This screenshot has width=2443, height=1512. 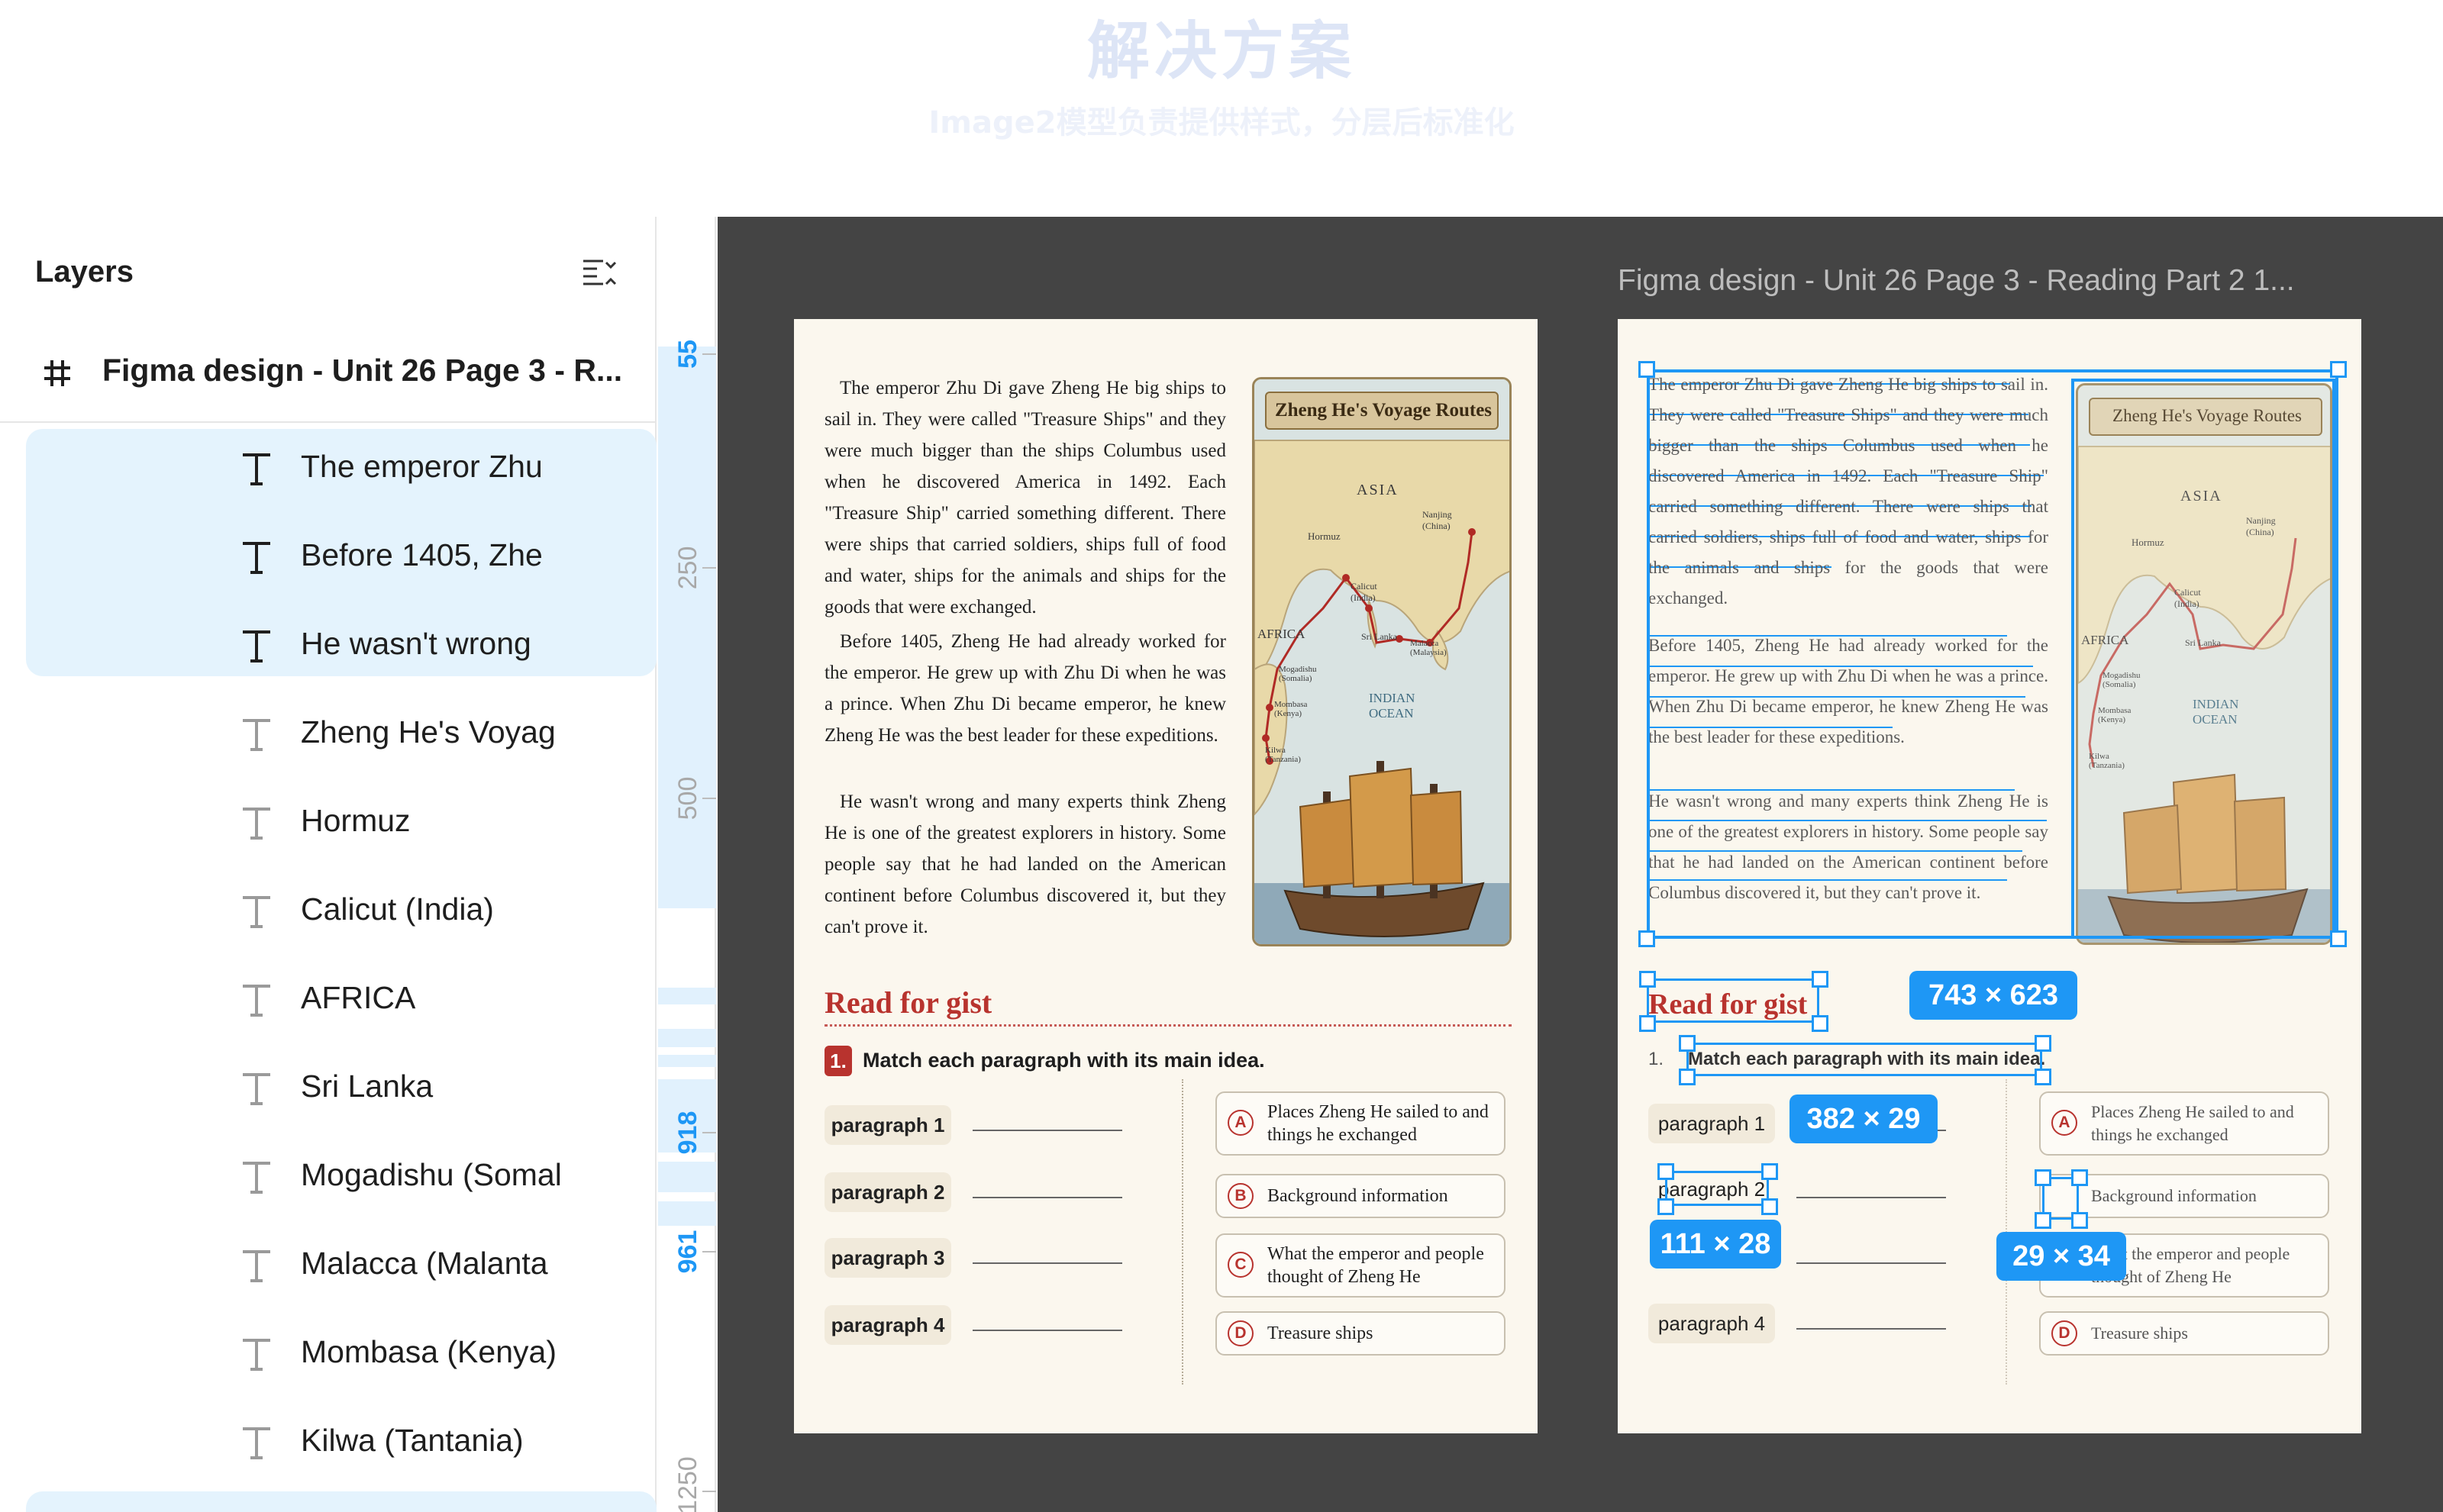 I want to click on layer-row: Sri Lanka, so click(x=341, y=1093).